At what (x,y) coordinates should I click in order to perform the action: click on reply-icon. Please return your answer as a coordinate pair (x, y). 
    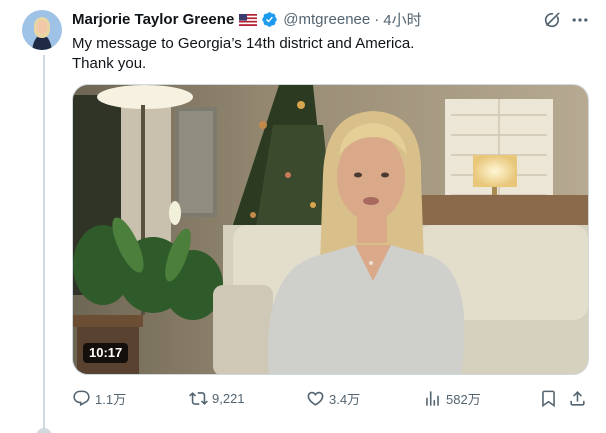
    Looking at the image, I should click on (81, 398).